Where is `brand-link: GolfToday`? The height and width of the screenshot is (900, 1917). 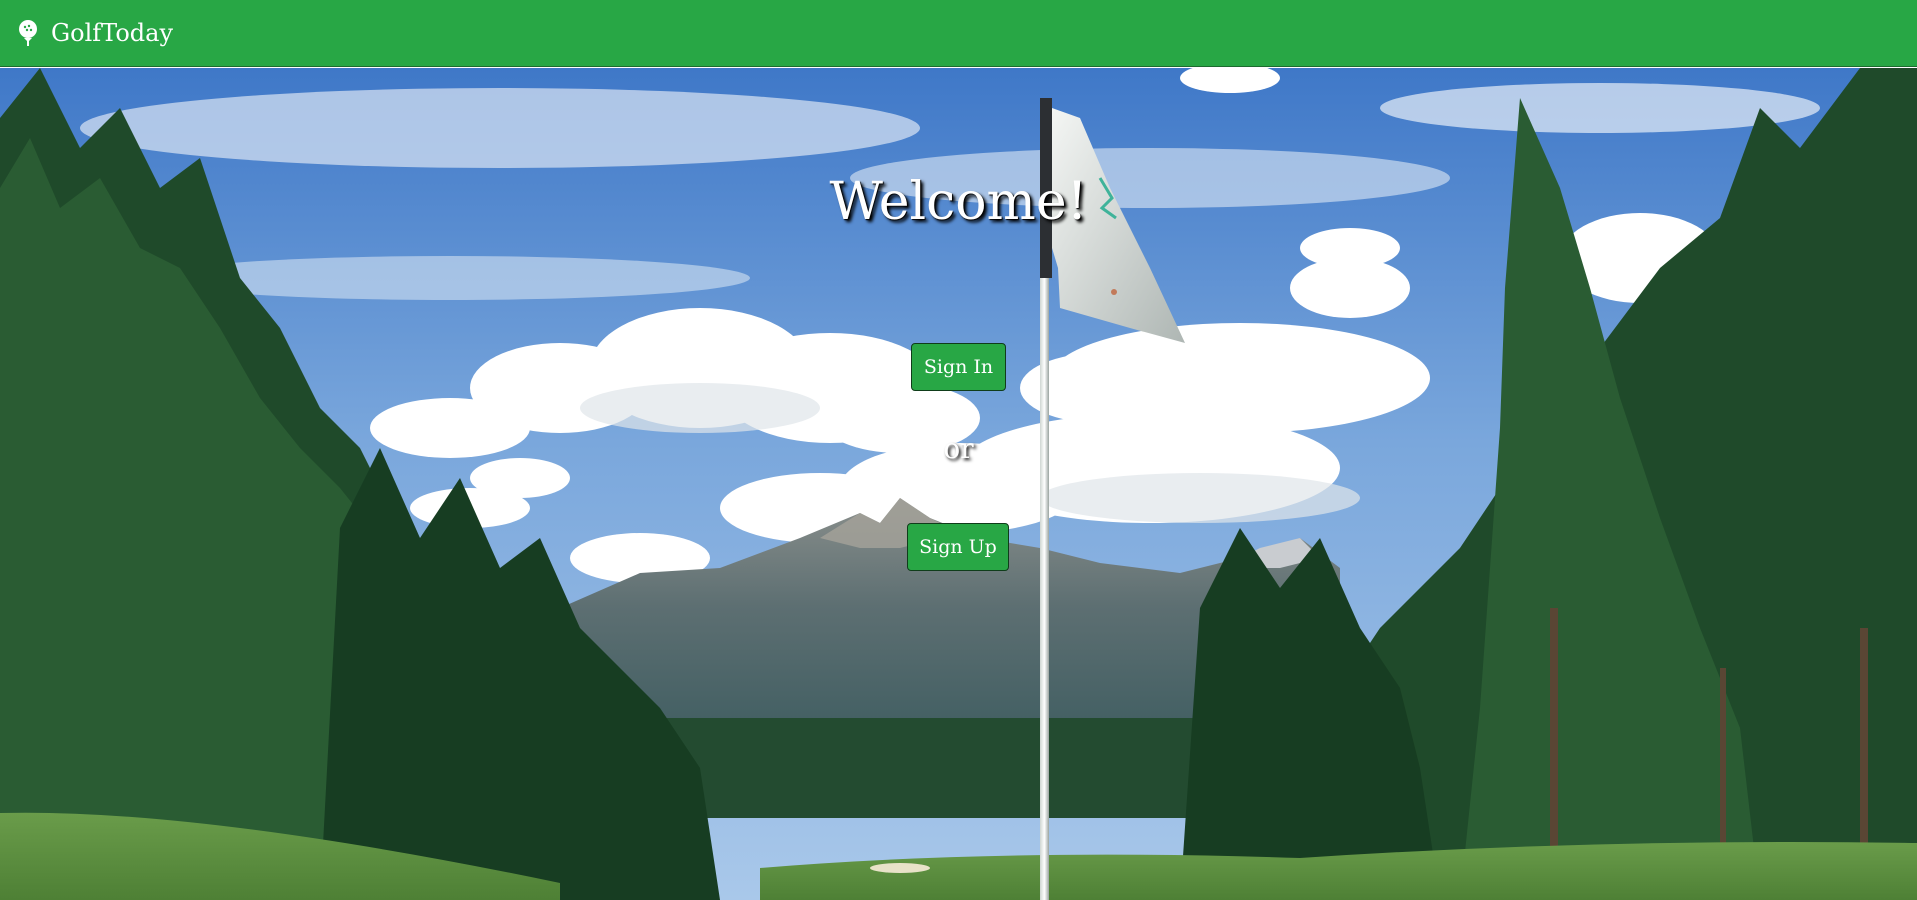
brand-link: GolfToday is located at coordinates (95, 33).